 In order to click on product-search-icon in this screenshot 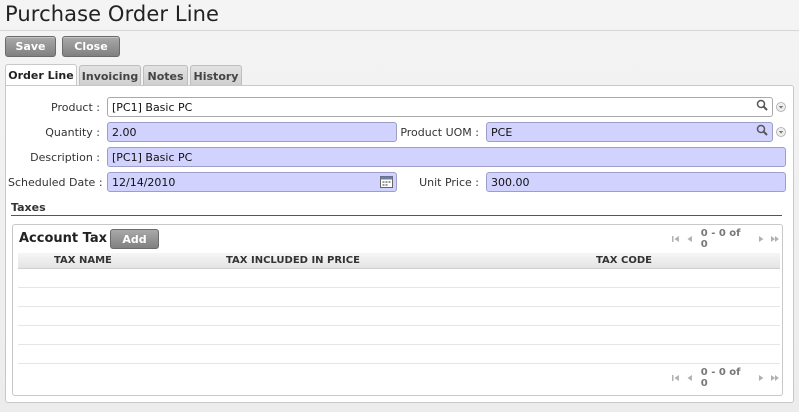, I will do `click(762, 105)`.